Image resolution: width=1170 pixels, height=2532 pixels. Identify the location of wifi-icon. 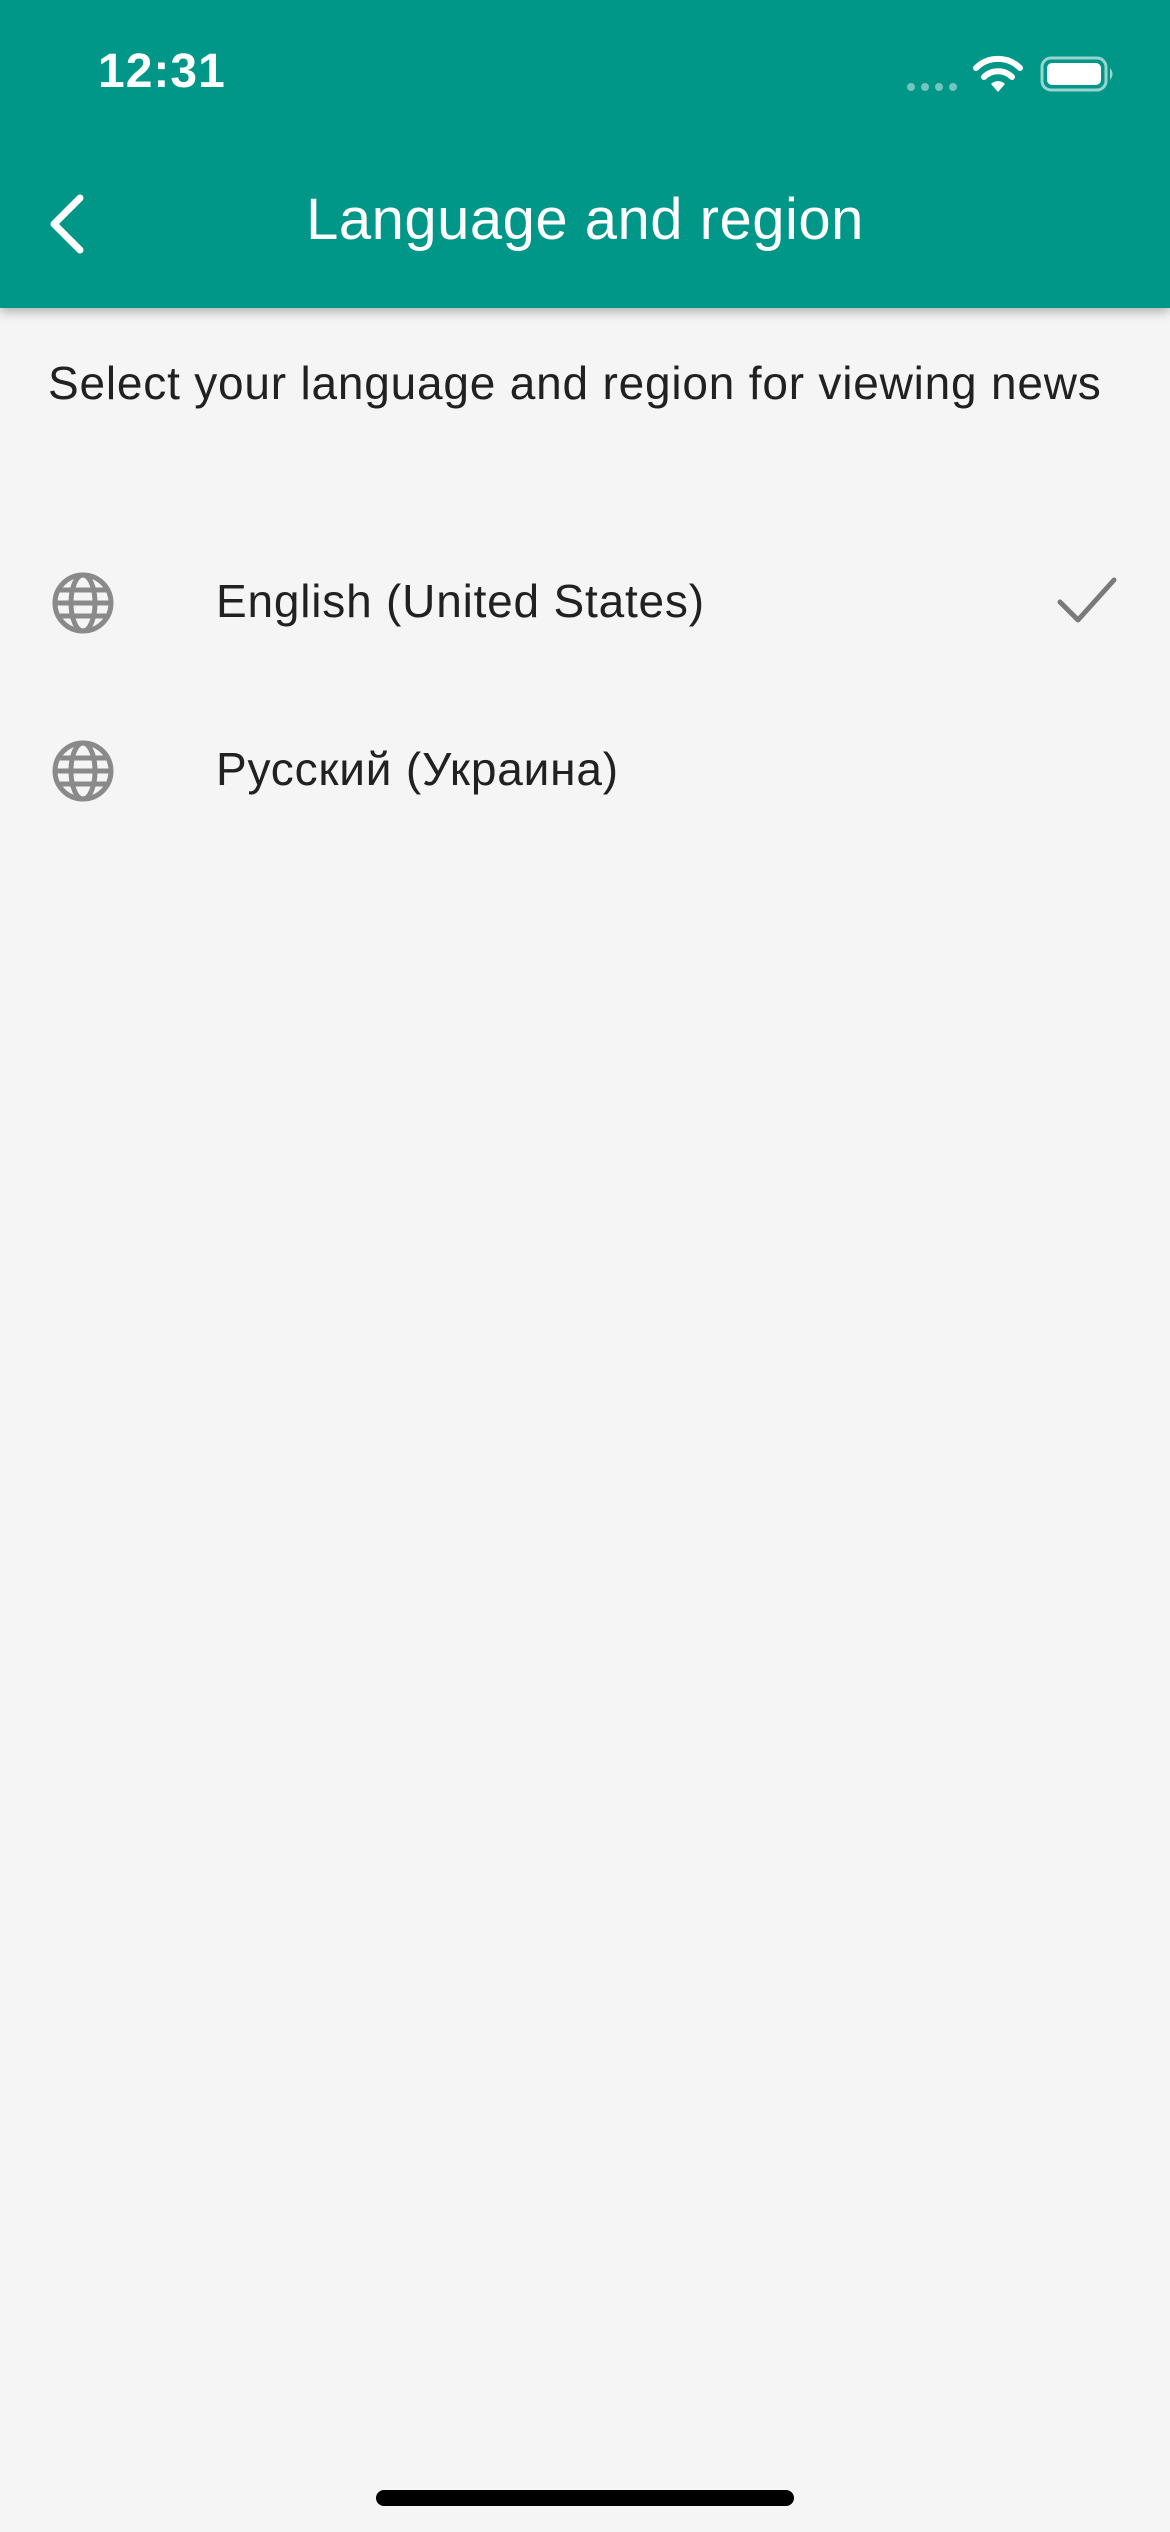
(998, 73).